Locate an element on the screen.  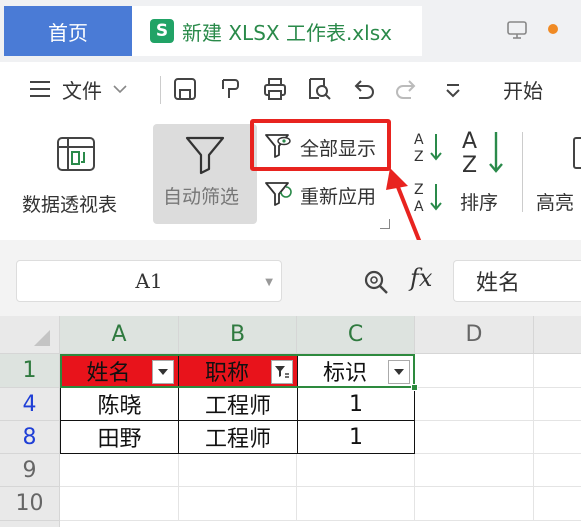
cell-d10 is located at coordinates (474, 504).